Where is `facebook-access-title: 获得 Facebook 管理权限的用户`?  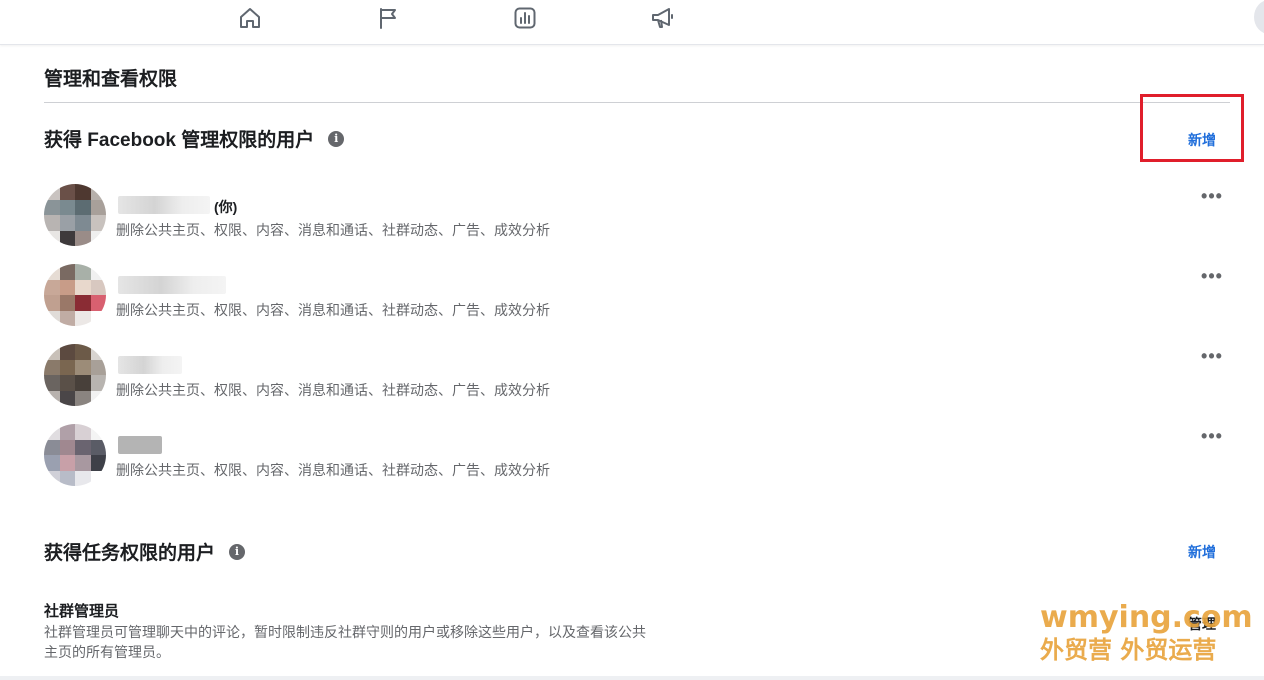
facebook-access-title: 获得 Facebook 管理权限的用户 is located at coordinates (179, 140).